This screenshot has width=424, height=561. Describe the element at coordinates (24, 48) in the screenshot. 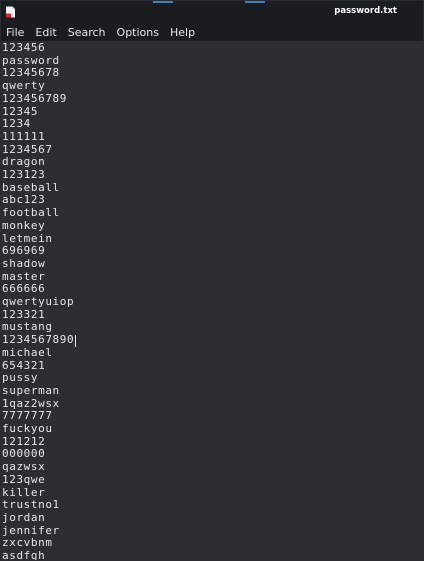

I see `text-line: 123456` at that location.